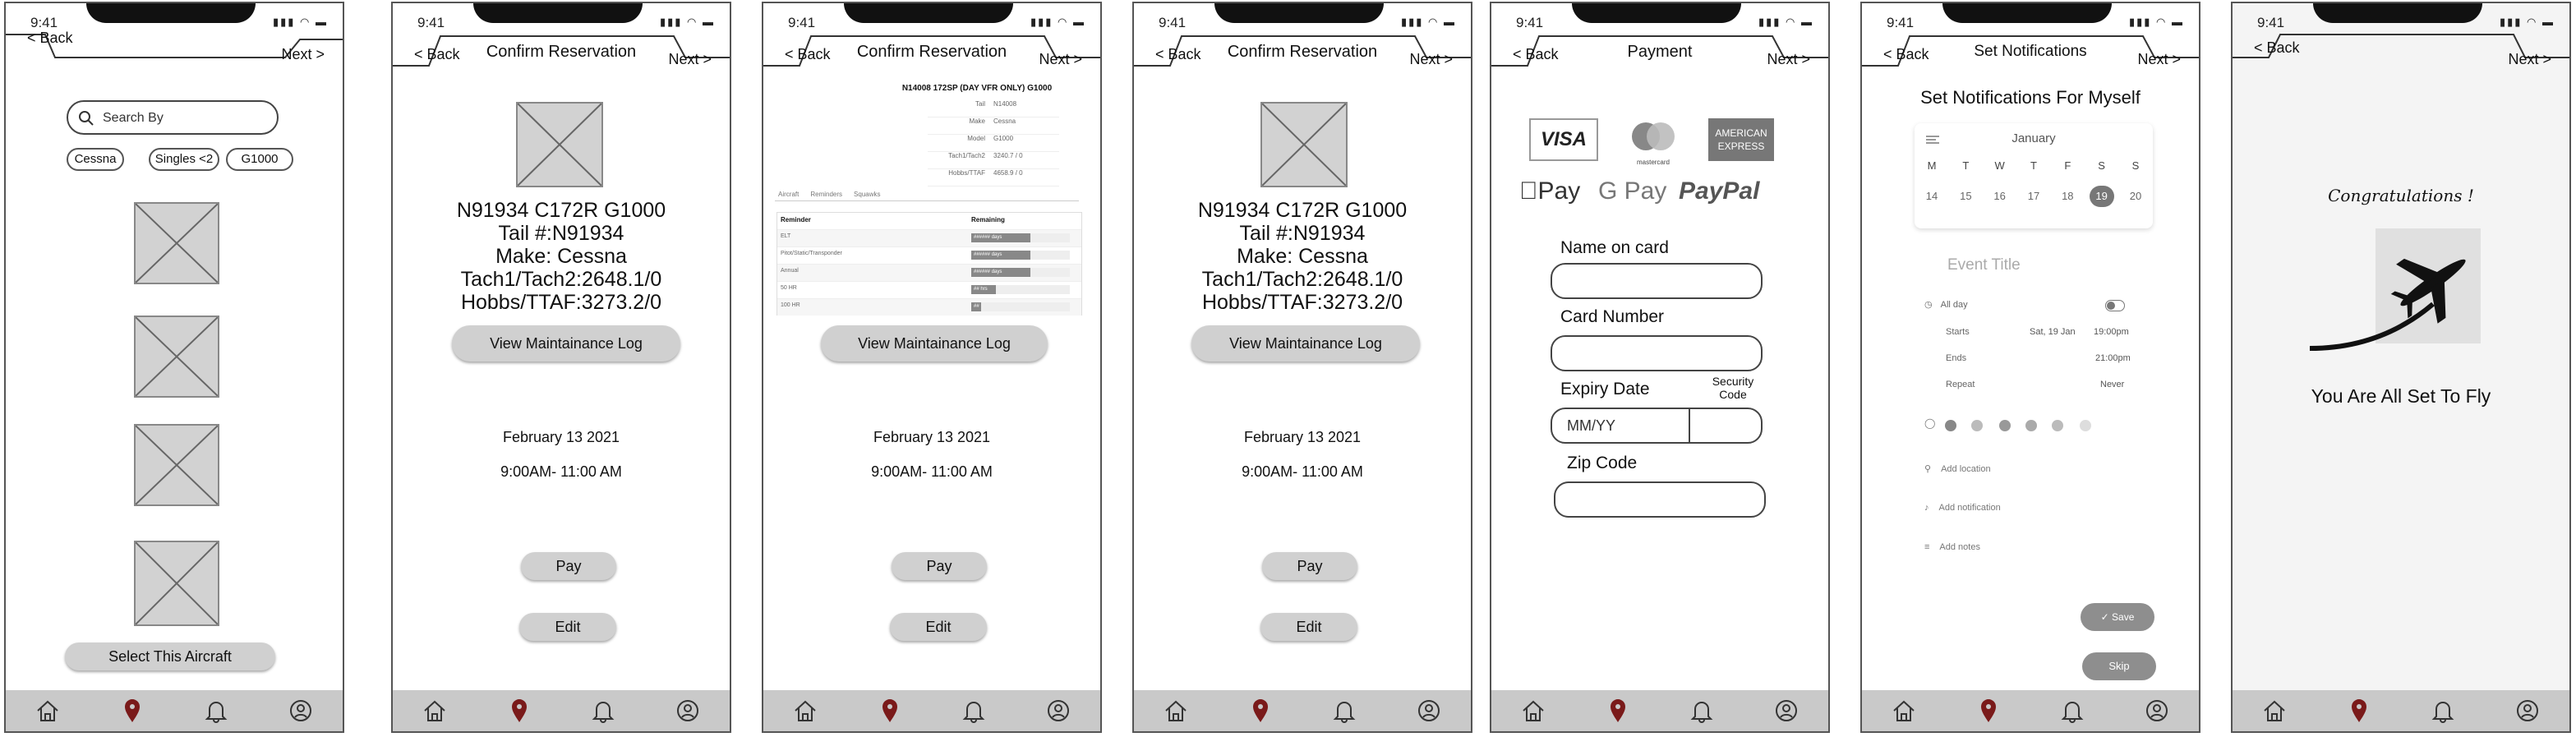 This screenshot has height=737, width=2576. What do you see at coordinates (826, 194) in the screenshot?
I see `log-tab: Reminders` at bounding box center [826, 194].